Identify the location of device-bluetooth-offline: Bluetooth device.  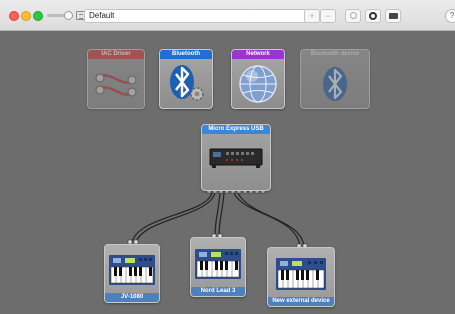
(335, 79).